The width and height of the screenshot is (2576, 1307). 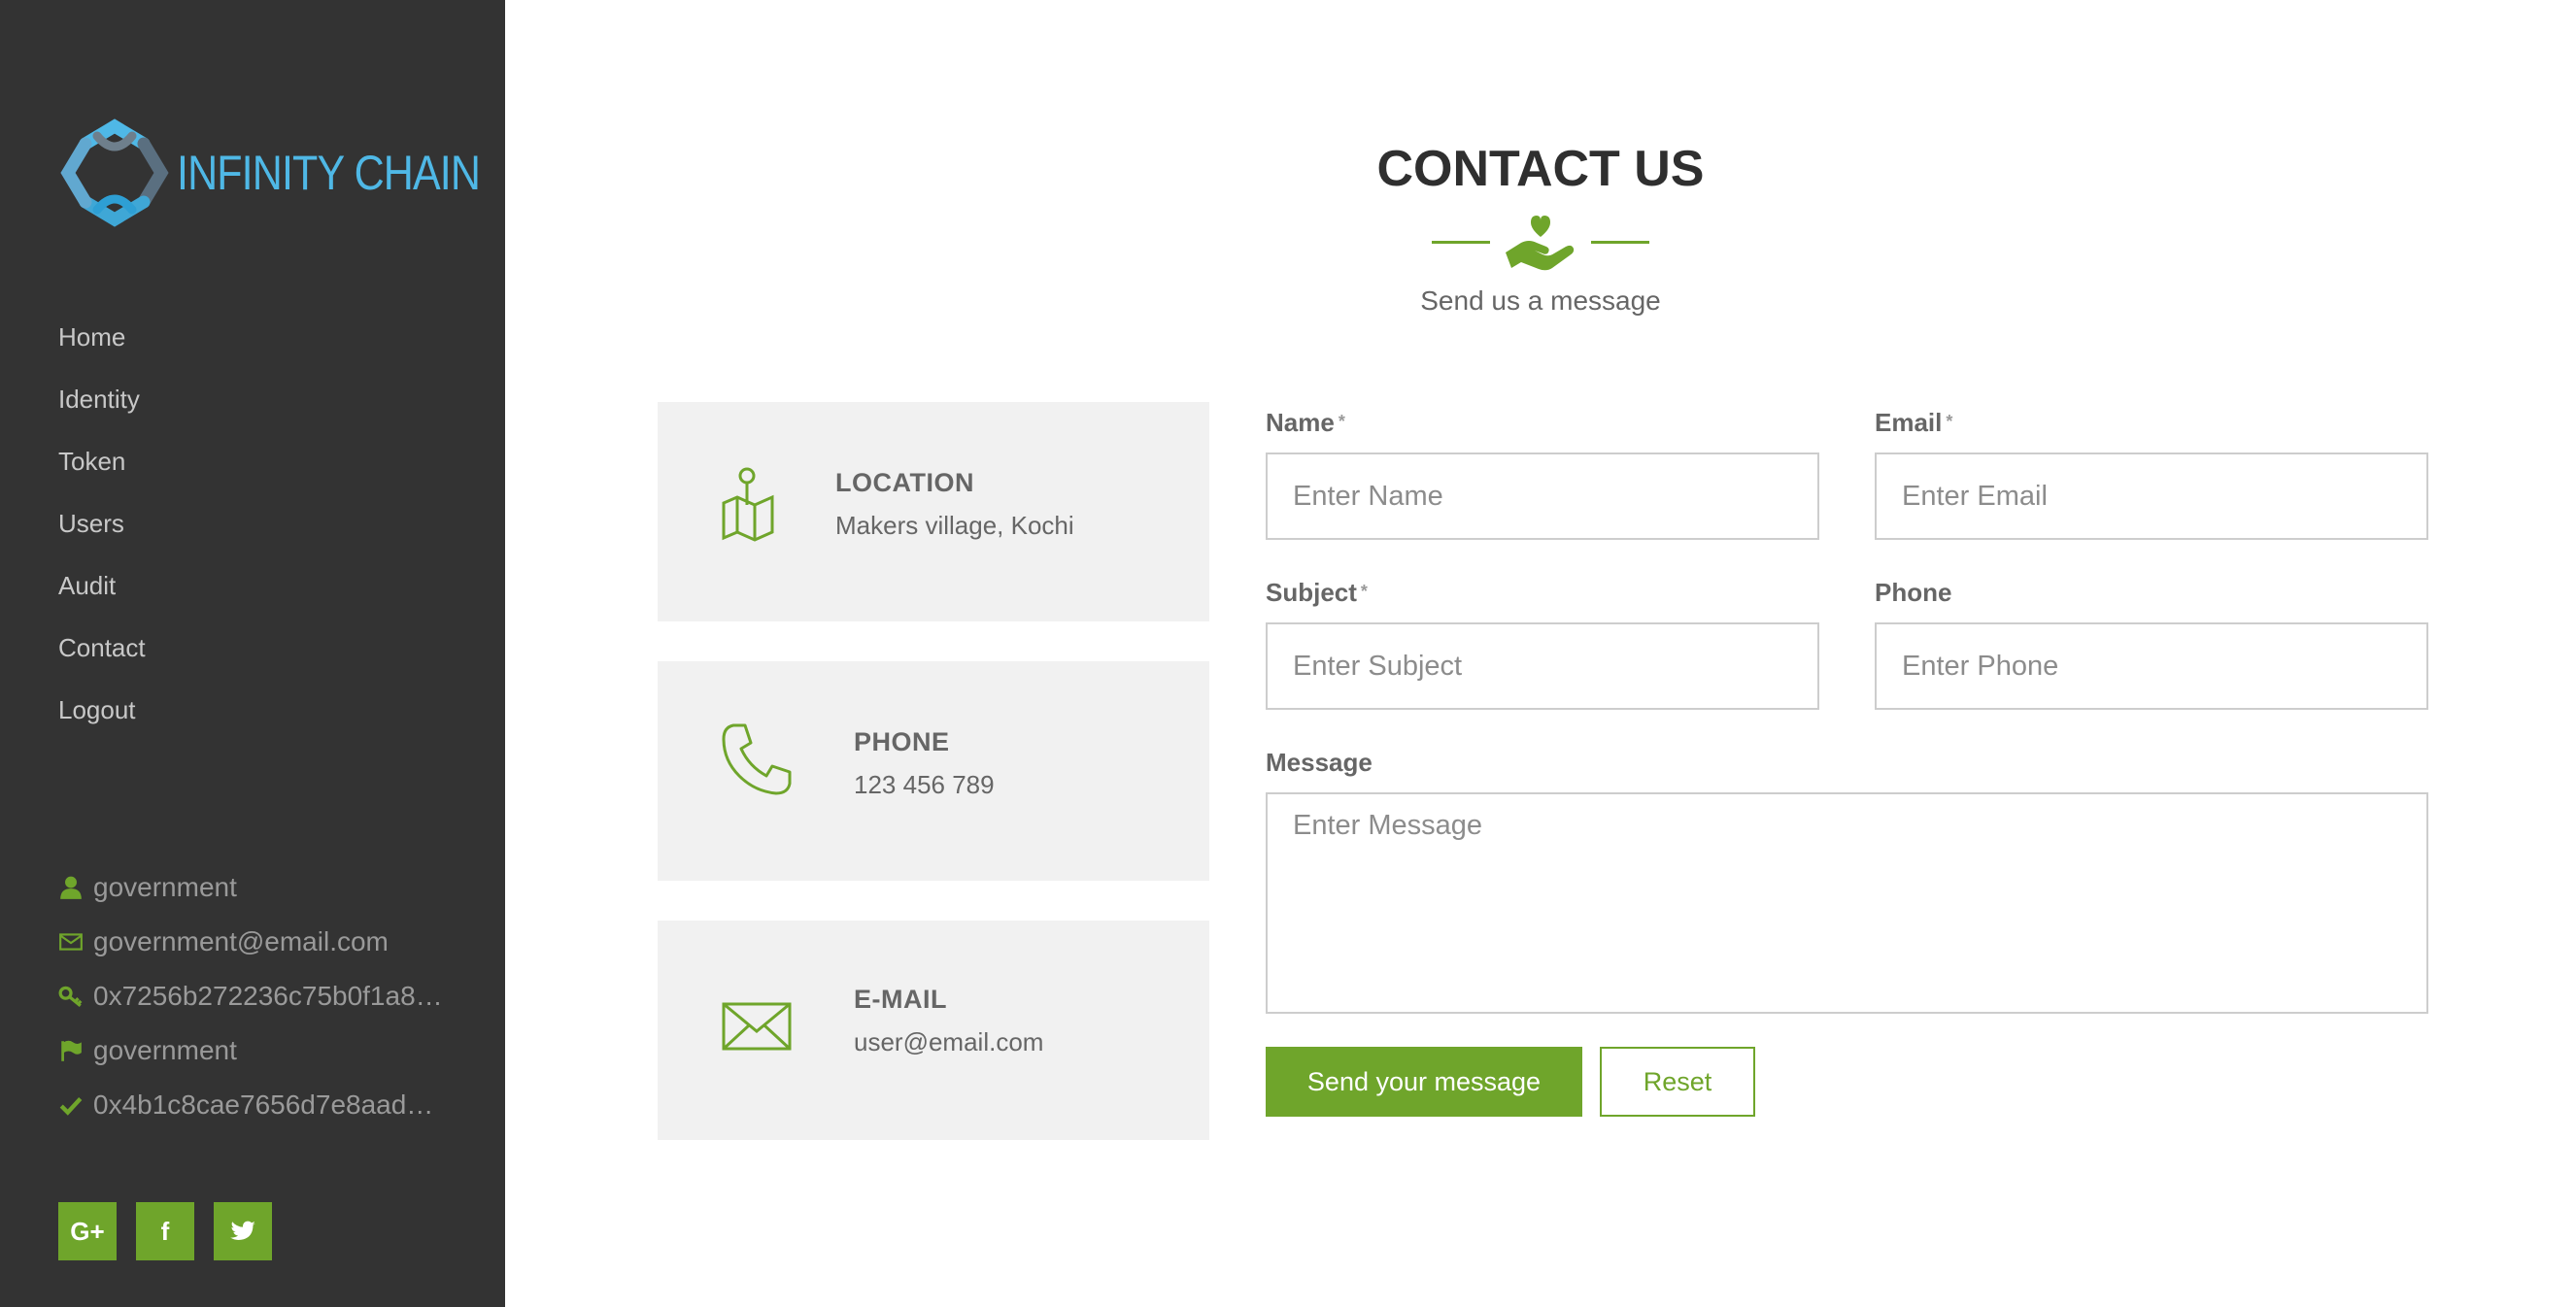 What do you see at coordinates (1847, 903) in the screenshot?
I see `message-textarea` at bounding box center [1847, 903].